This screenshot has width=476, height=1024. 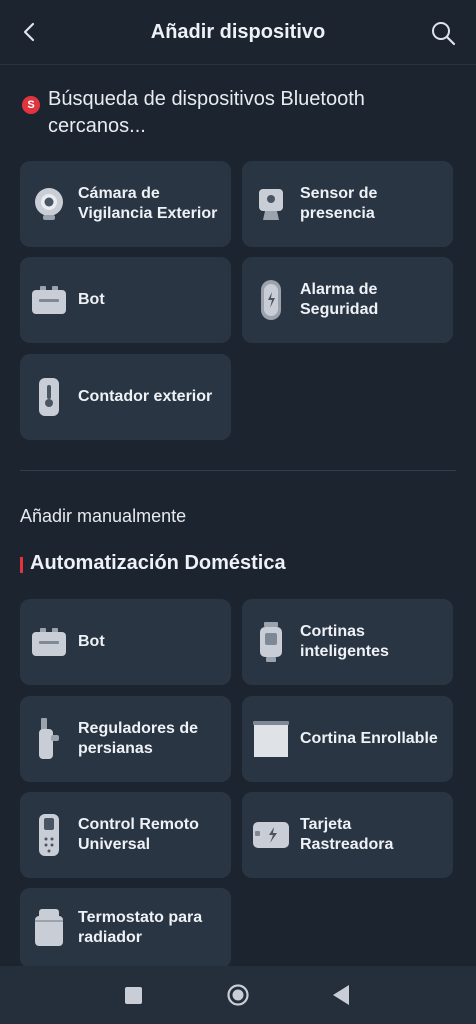 What do you see at coordinates (125, 928) in the screenshot?
I see `manual-device-card: Termostato para radiador` at bounding box center [125, 928].